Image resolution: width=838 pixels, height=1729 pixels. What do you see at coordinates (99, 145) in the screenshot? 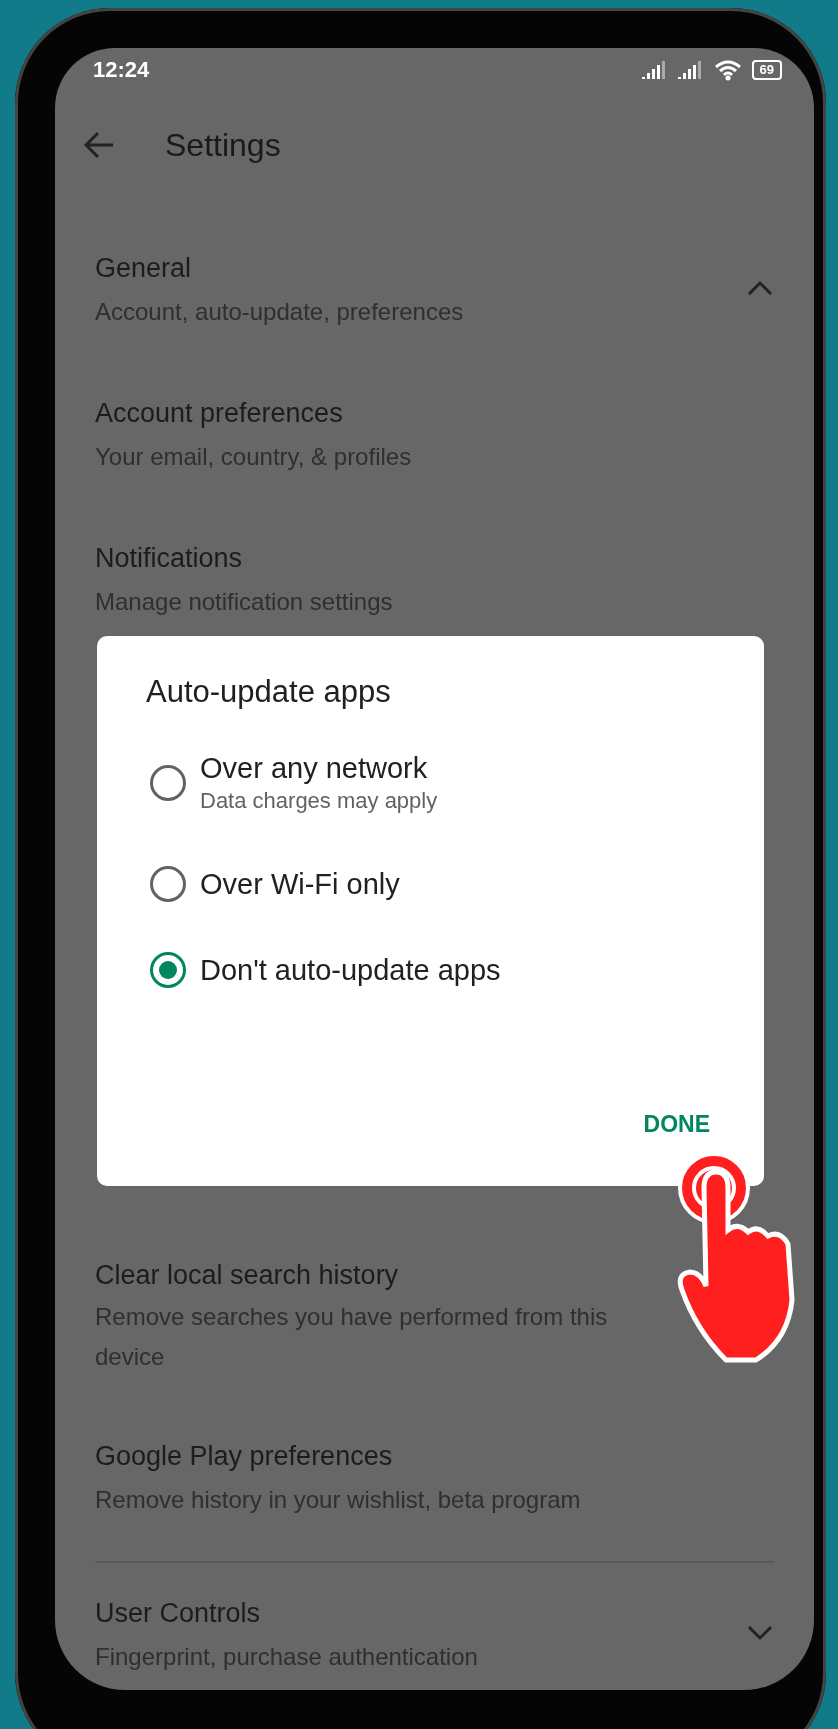
I see `back-arrow-icon` at bounding box center [99, 145].